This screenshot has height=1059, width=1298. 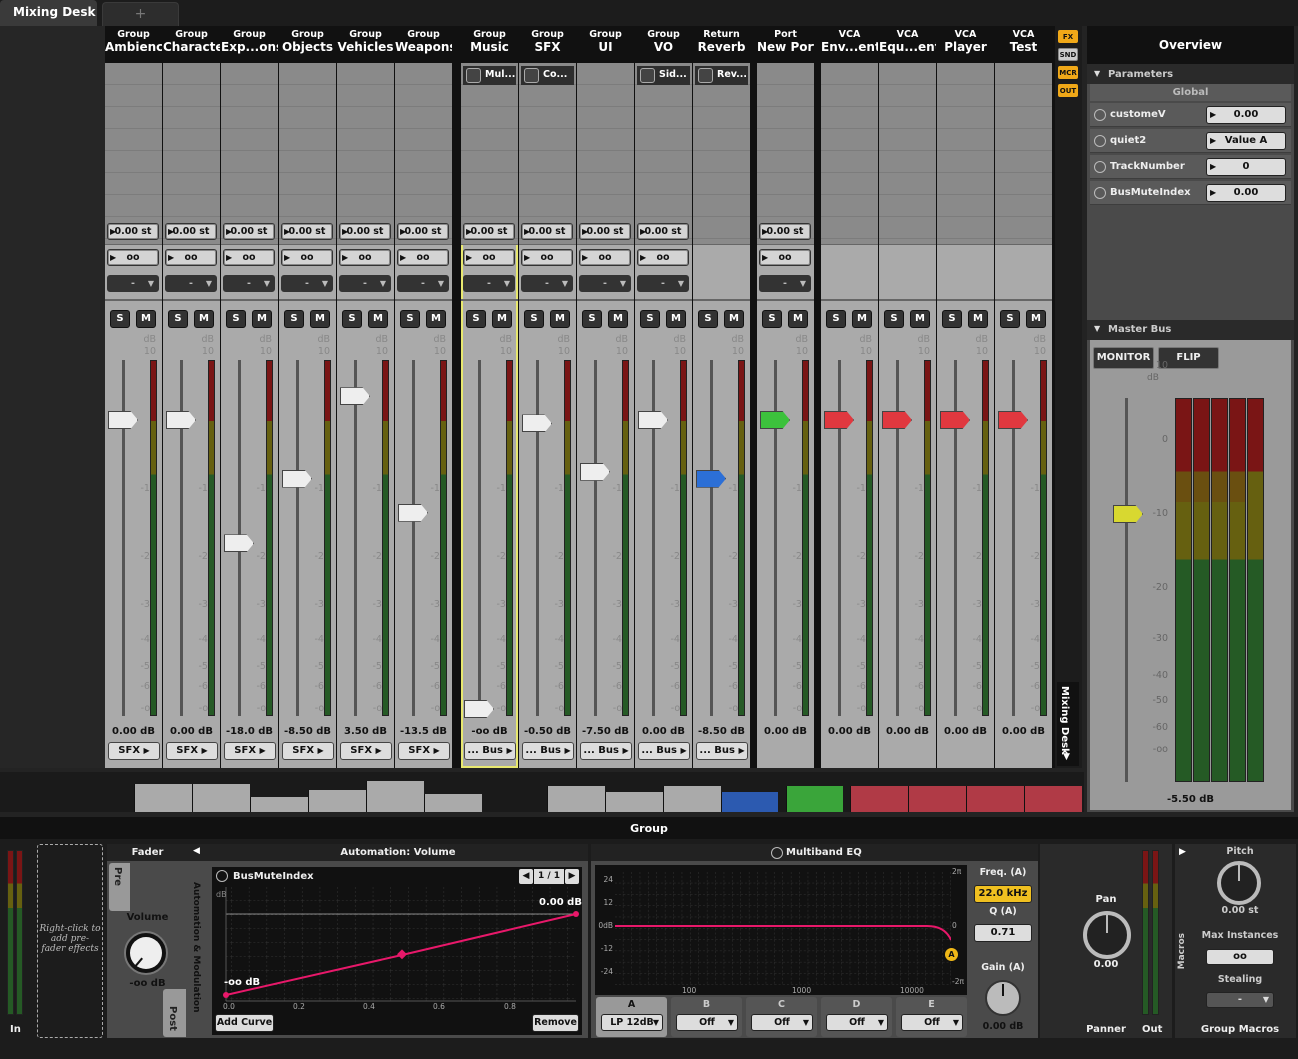 What do you see at coordinates (1003, 894) in the screenshot?
I see `freq-value: 22.0 kHz` at bounding box center [1003, 894].